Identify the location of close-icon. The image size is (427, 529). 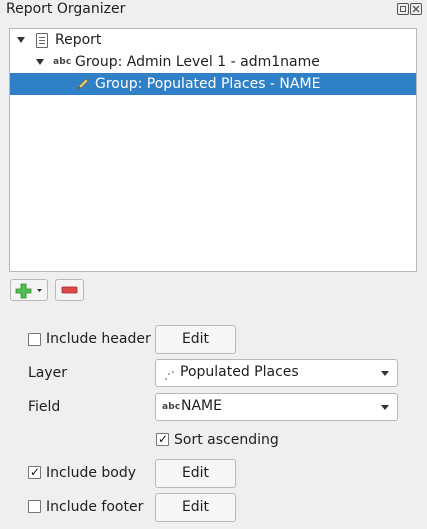
(416, 9).